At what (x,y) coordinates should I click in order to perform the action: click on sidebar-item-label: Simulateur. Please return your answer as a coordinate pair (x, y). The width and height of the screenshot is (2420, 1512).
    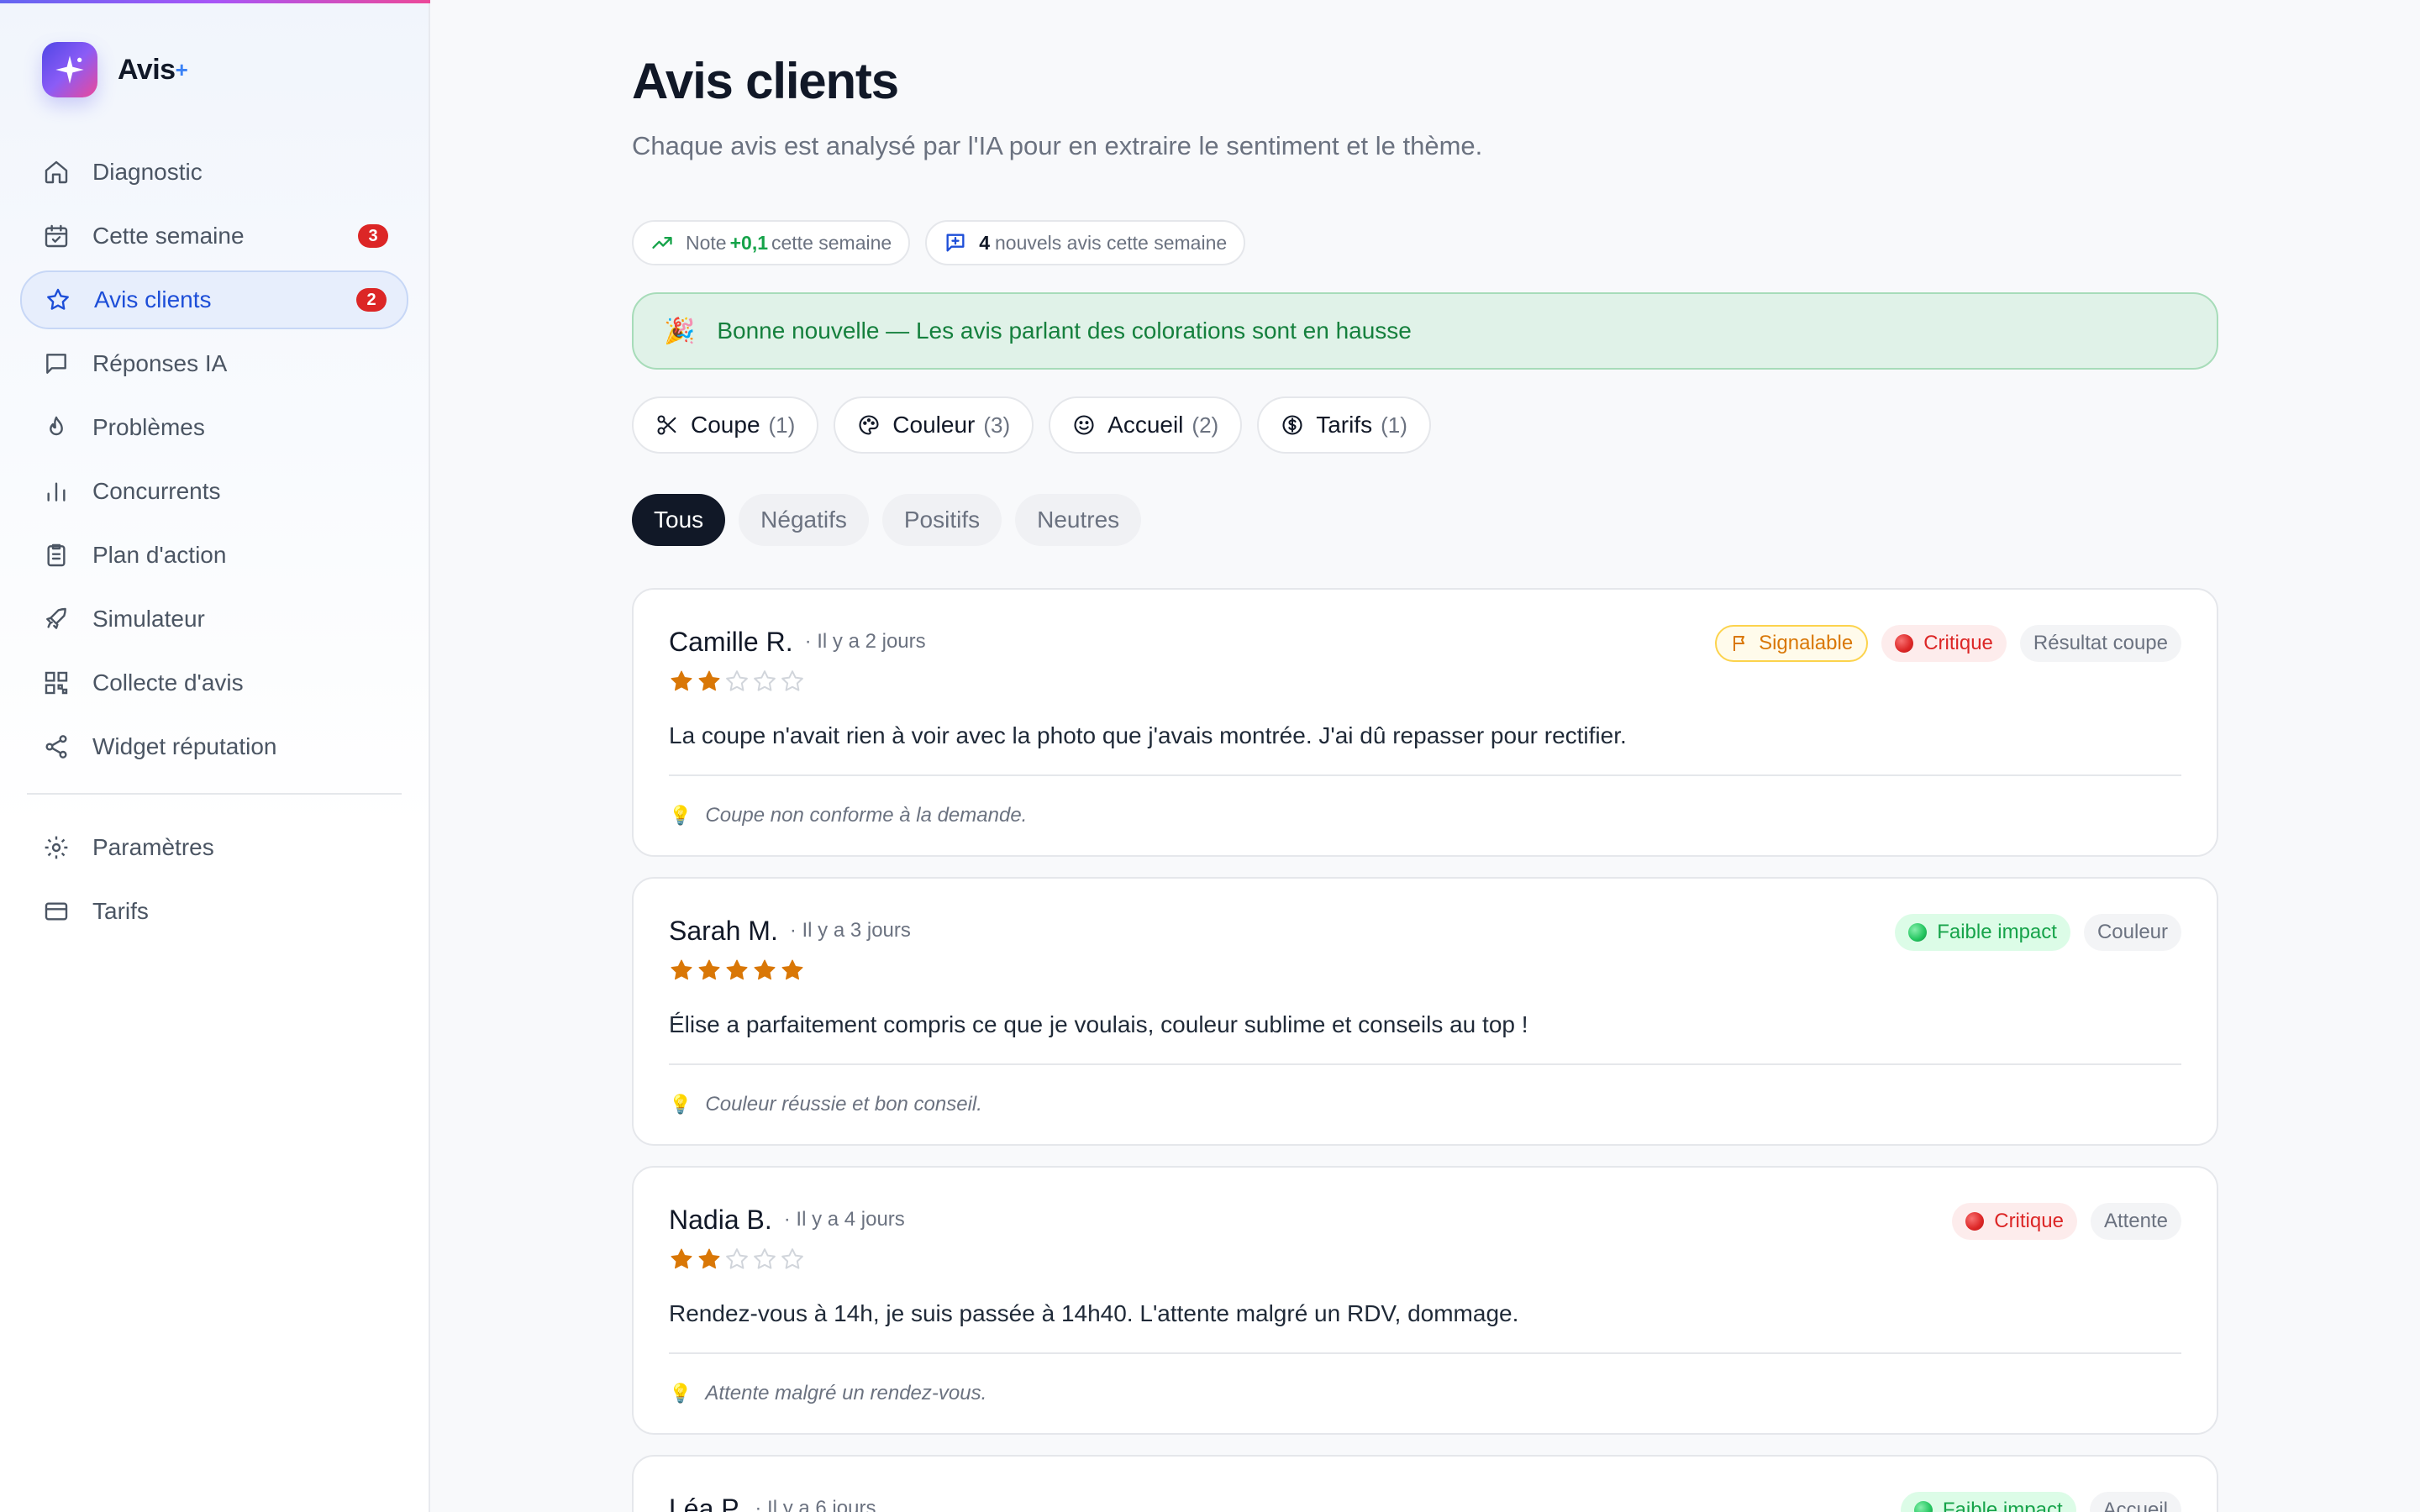
    Looking at the image, I should click on (148, 619).